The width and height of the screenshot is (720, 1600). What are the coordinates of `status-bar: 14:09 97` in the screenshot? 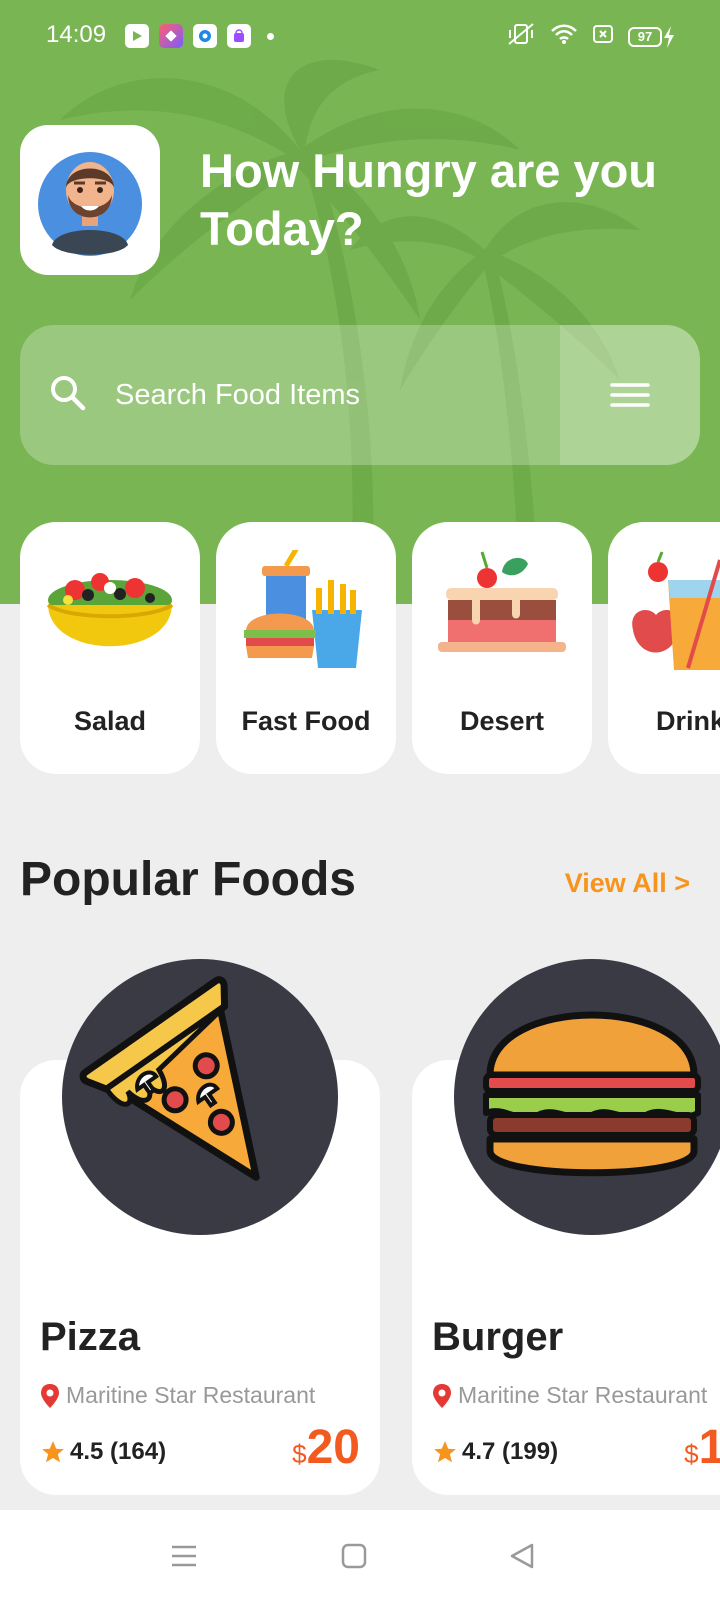 It's located at (360, 35).